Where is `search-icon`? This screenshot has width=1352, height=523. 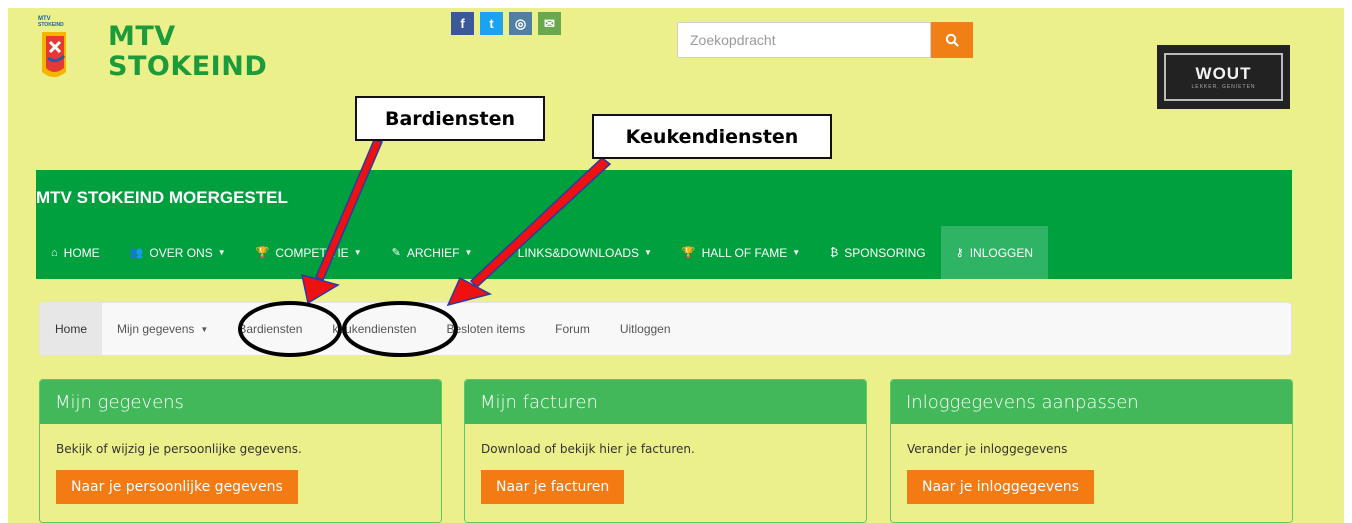 search-icon is located at coordinates (952, 40).